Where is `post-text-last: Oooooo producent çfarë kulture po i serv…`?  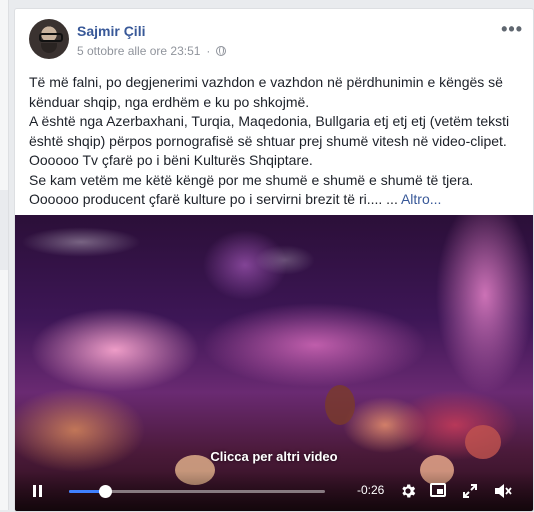
post-text-last: Oooooo producent çfarë kulture po i serv… is located at coordinates (213, 199).